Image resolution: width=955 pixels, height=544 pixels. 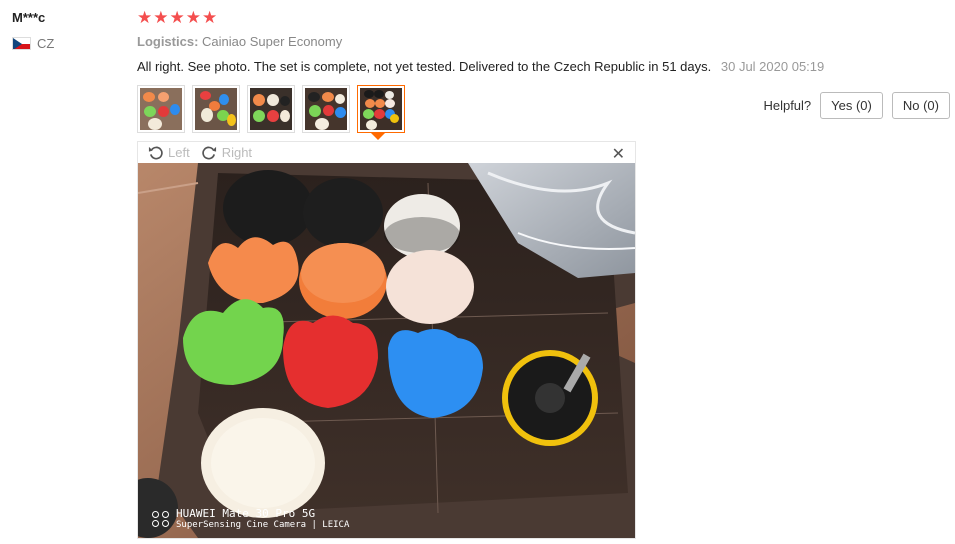 I want to click on yes-button: Yes (0), so click(x=851, y=105).